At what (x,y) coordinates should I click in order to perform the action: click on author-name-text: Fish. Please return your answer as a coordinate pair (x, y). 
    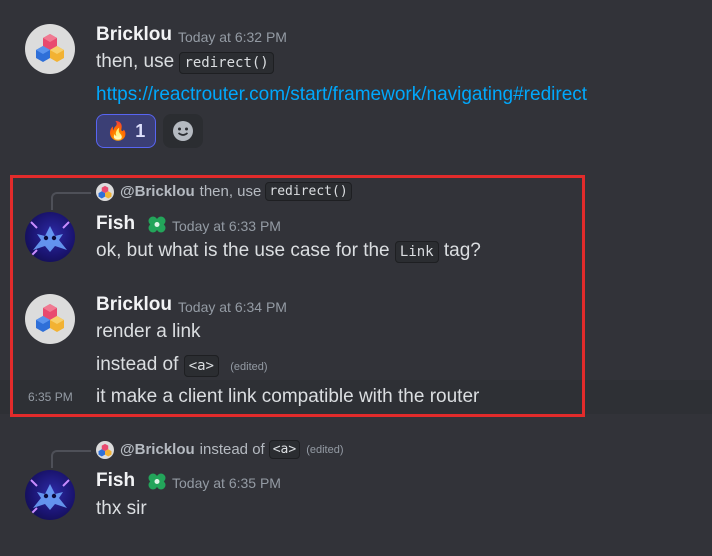
    Looking at the image, I should click on (116, 481).